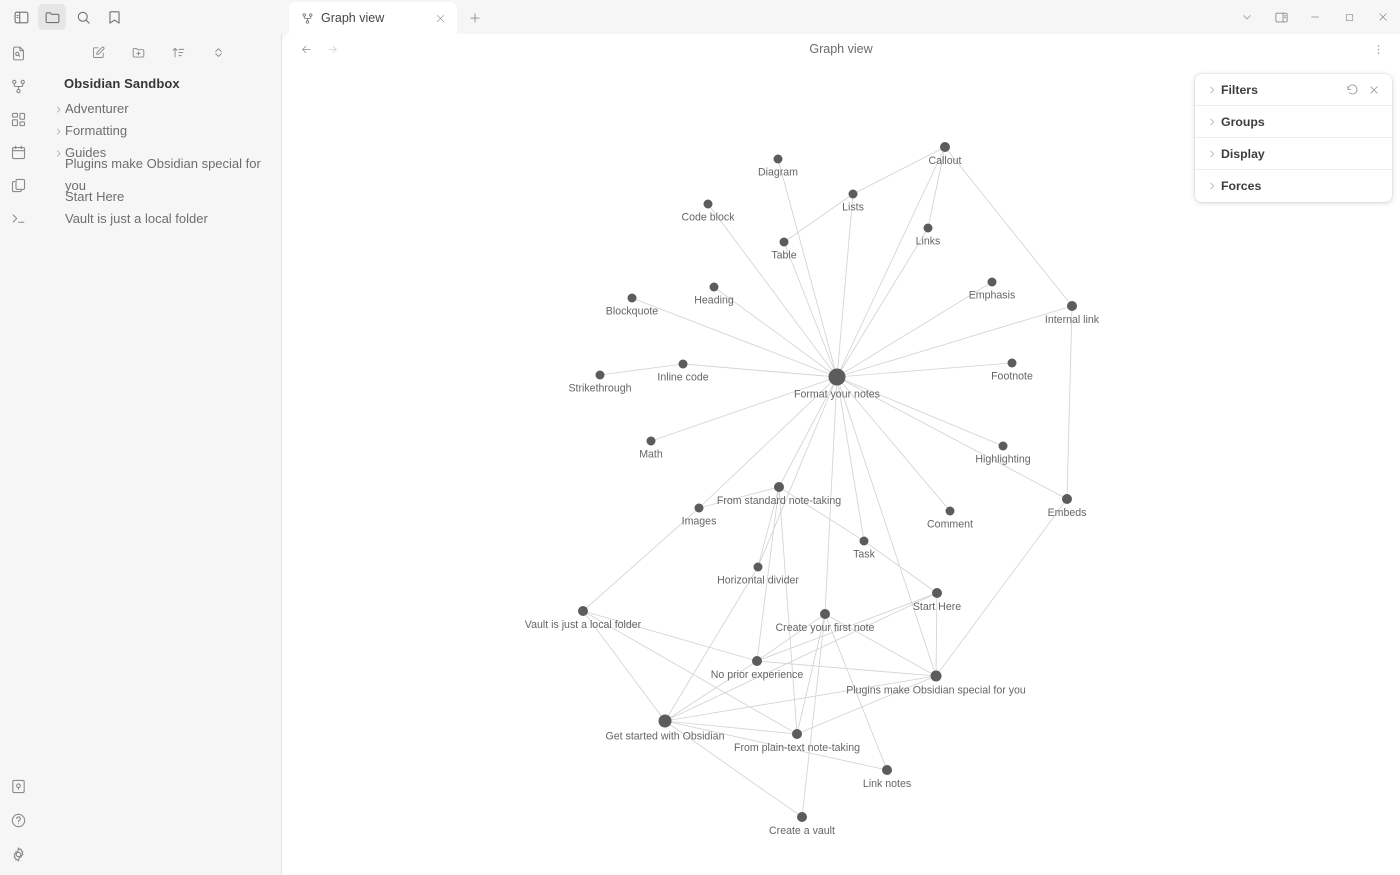 This screenshot has width=1400, height=875. Describe the element at coordinates (332, 49) in the screenshot. I see `forward-arrow-icon` at that location.